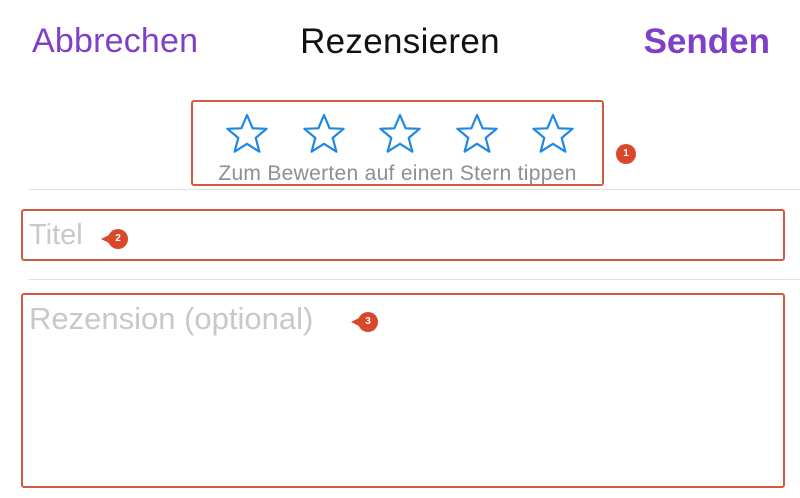 This screenshot has height=498, width=800. Describe the element at coordinates (626, 154) in the screenshot. I see `annotation-marker-1: 1` at that location.